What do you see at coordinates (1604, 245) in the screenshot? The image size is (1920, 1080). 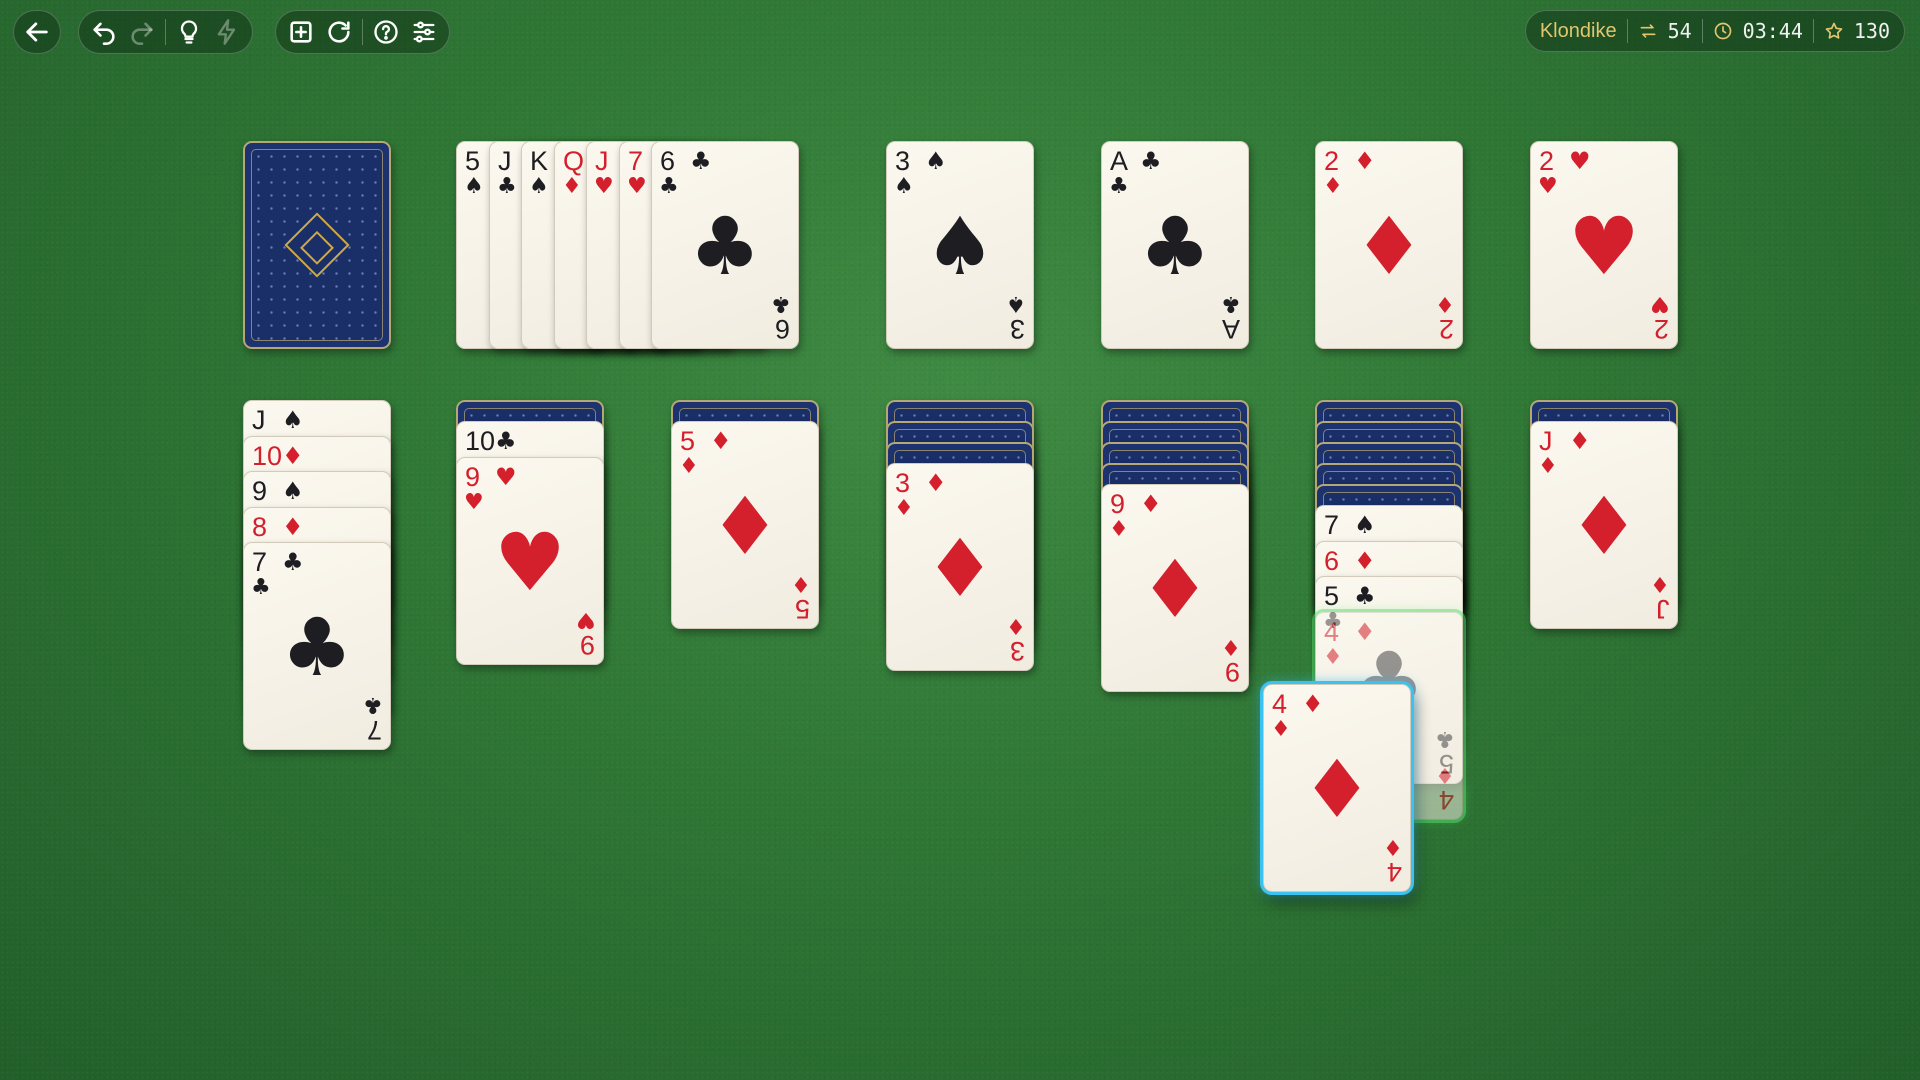 I see `foundation-pile: 2 ♥ ♥ ♥ ♥ 2` at bounding box center [1604, 245].